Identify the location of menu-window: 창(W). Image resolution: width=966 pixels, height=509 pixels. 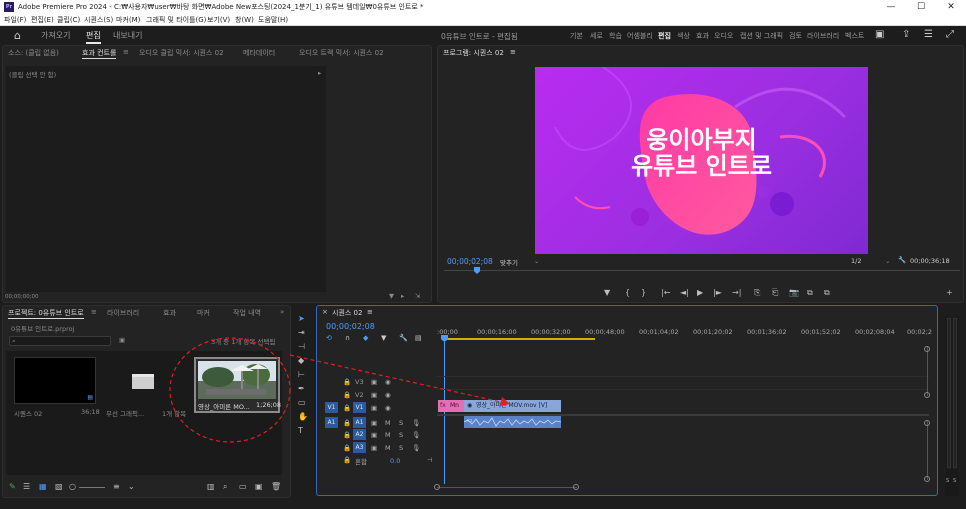
(244, 20).